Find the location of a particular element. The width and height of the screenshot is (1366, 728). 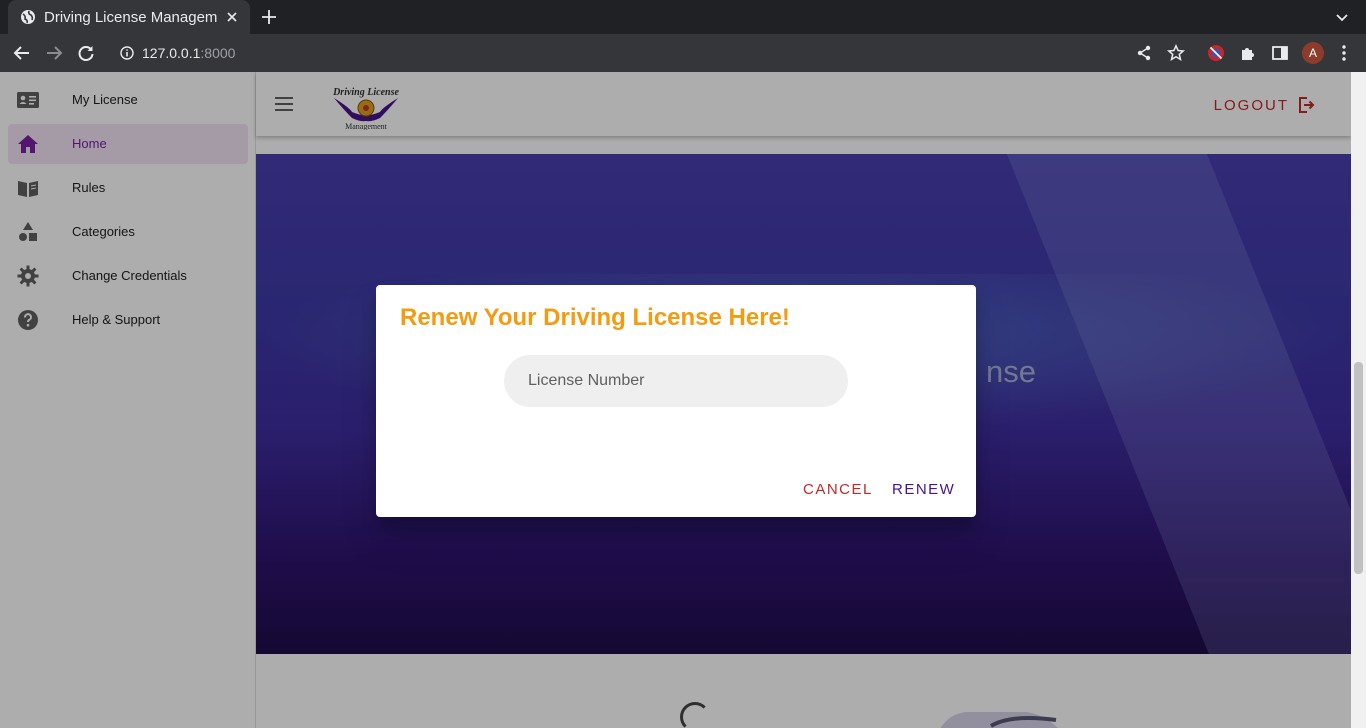

scrollbar-thumb is located at coordinates (1358, 468).